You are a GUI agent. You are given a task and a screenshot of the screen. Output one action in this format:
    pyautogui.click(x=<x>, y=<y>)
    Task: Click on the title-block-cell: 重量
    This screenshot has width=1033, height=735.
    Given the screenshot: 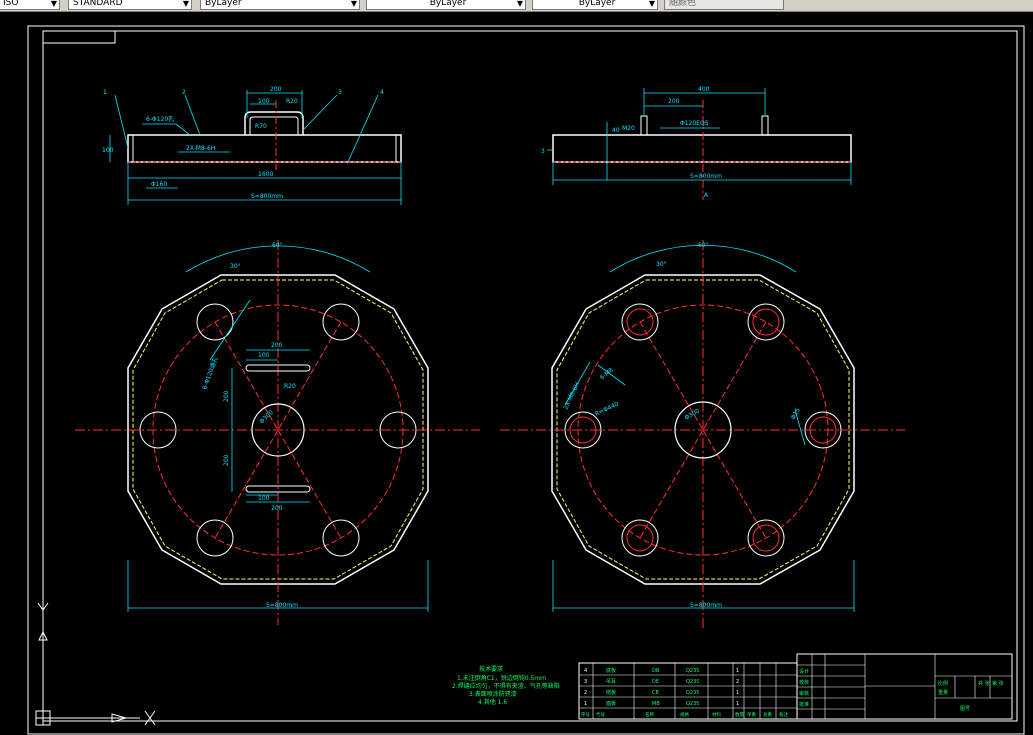 What is the action you would take?
    pyautogui.click(x=943, y=692)
    